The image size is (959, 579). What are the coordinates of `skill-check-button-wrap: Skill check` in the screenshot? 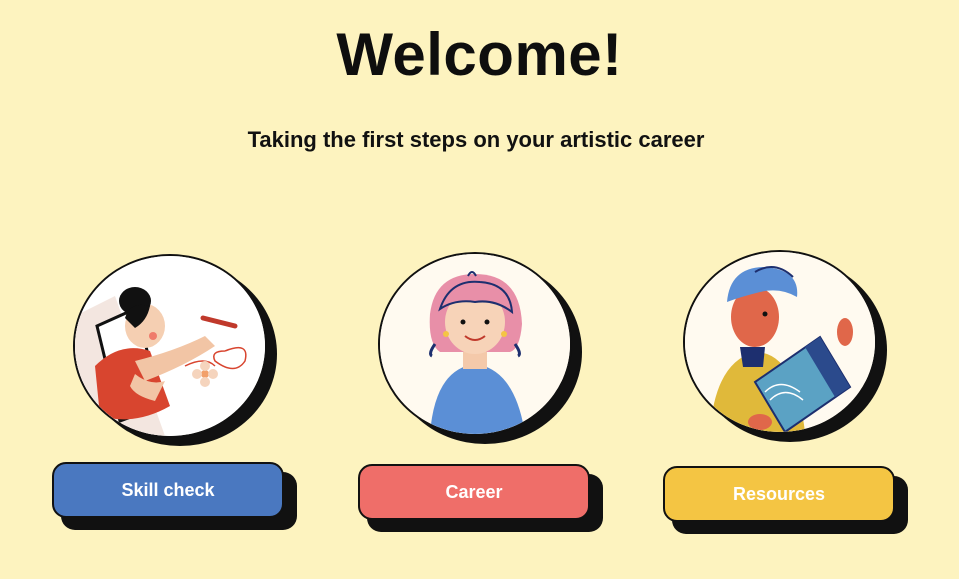 It's located at (174, 496).